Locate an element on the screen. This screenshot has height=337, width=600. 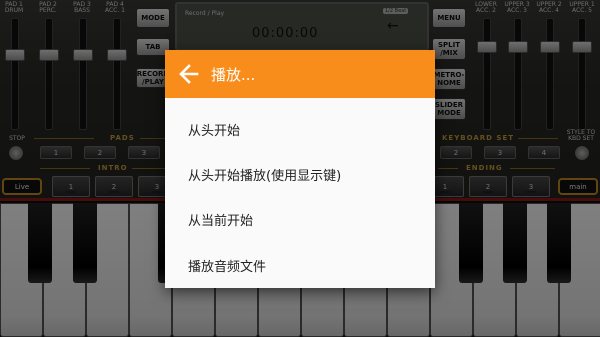
menu-item-label: 播放音频文件 is located at coordinates (227, 267).